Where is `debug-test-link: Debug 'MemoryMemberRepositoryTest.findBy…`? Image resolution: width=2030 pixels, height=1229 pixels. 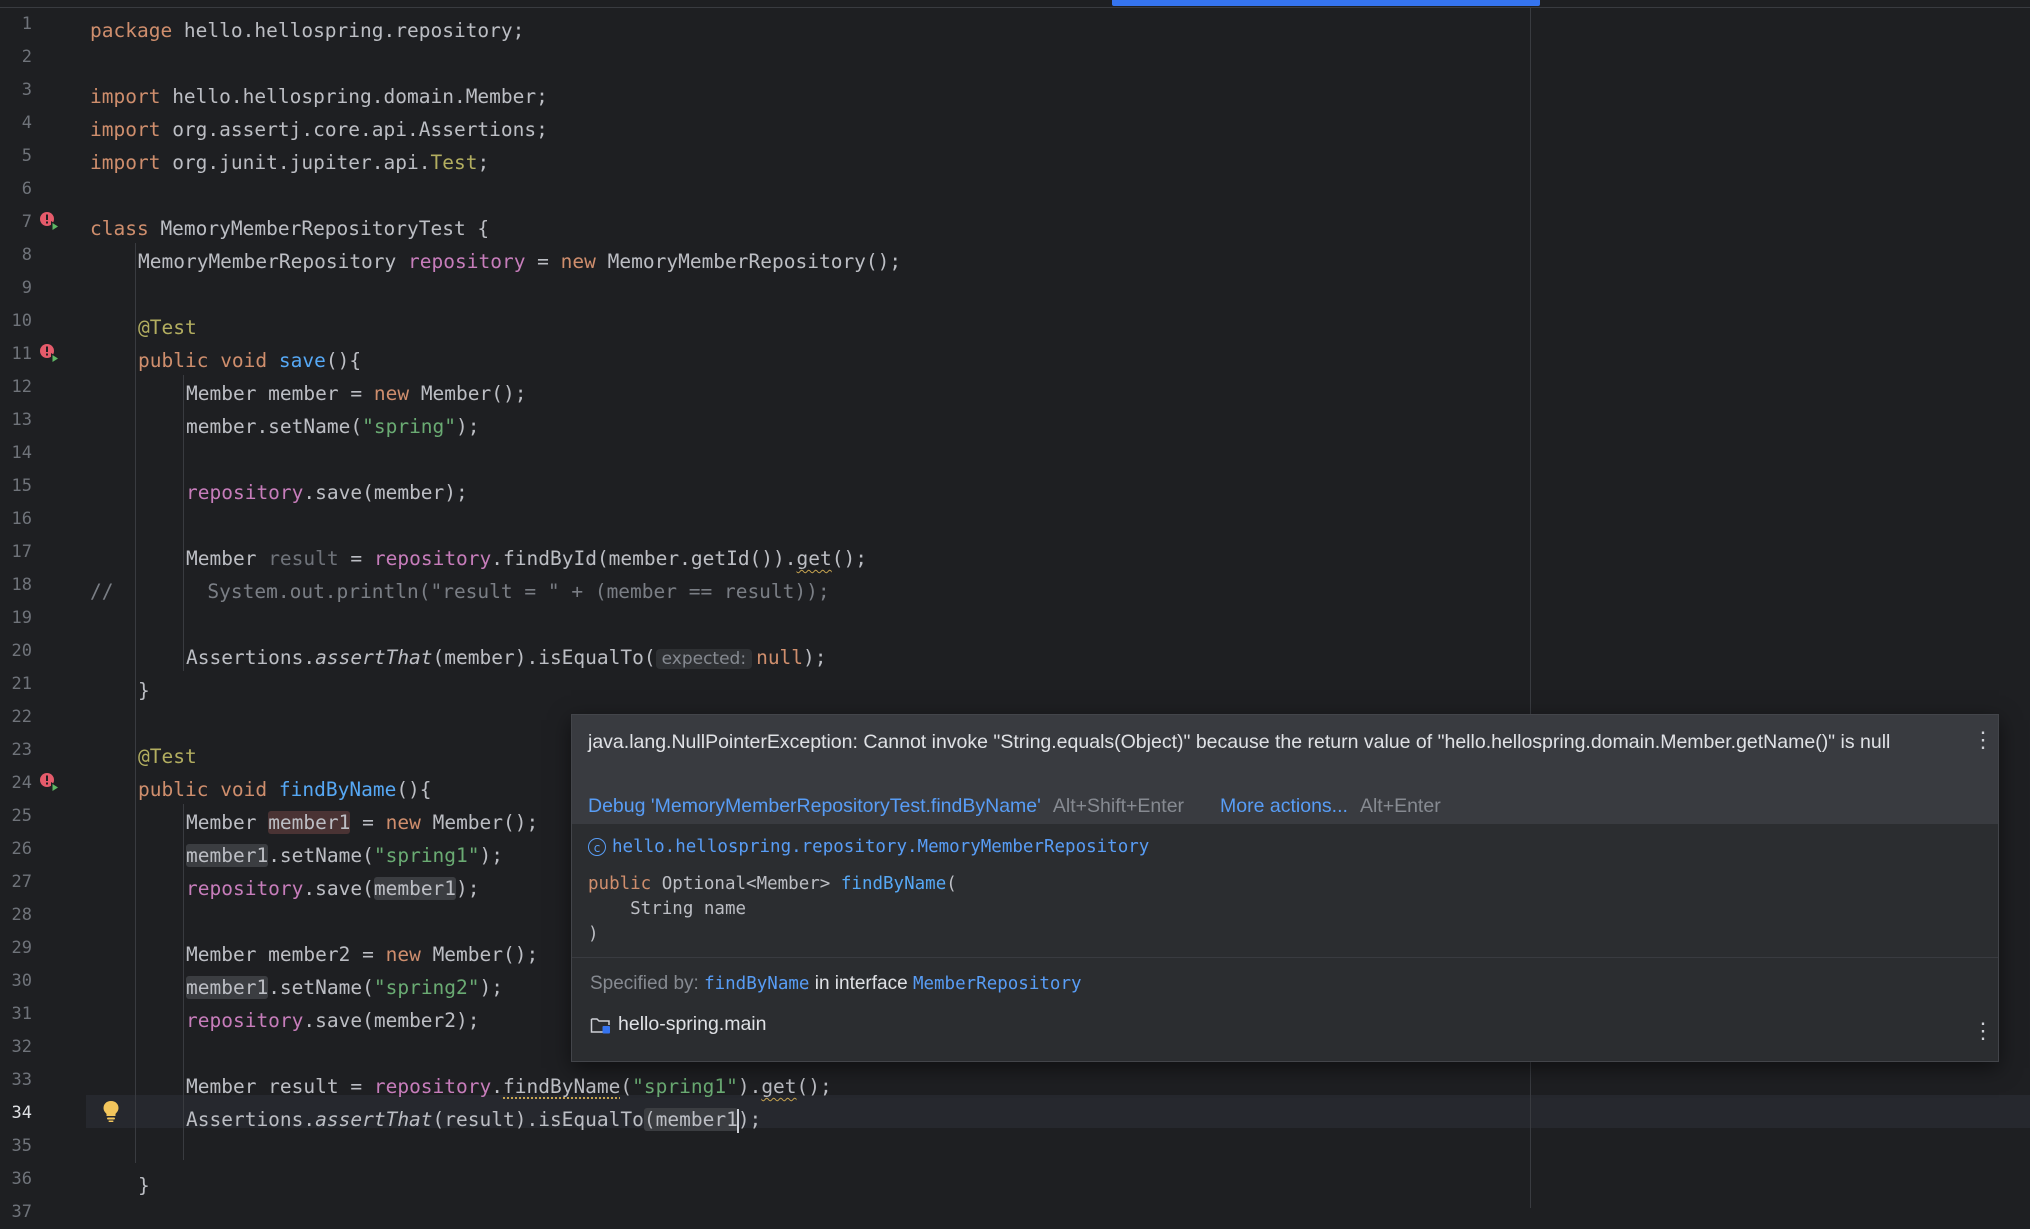 debug-test-link: Debug 'MemoryMemberRepositoryTest.findBy… is located at coordinates (814, 806).